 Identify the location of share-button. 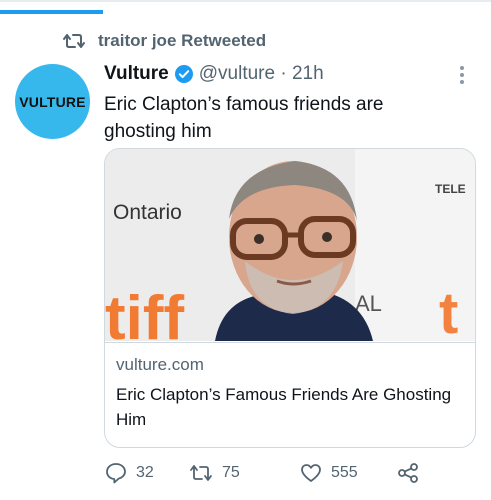
(412, 473).